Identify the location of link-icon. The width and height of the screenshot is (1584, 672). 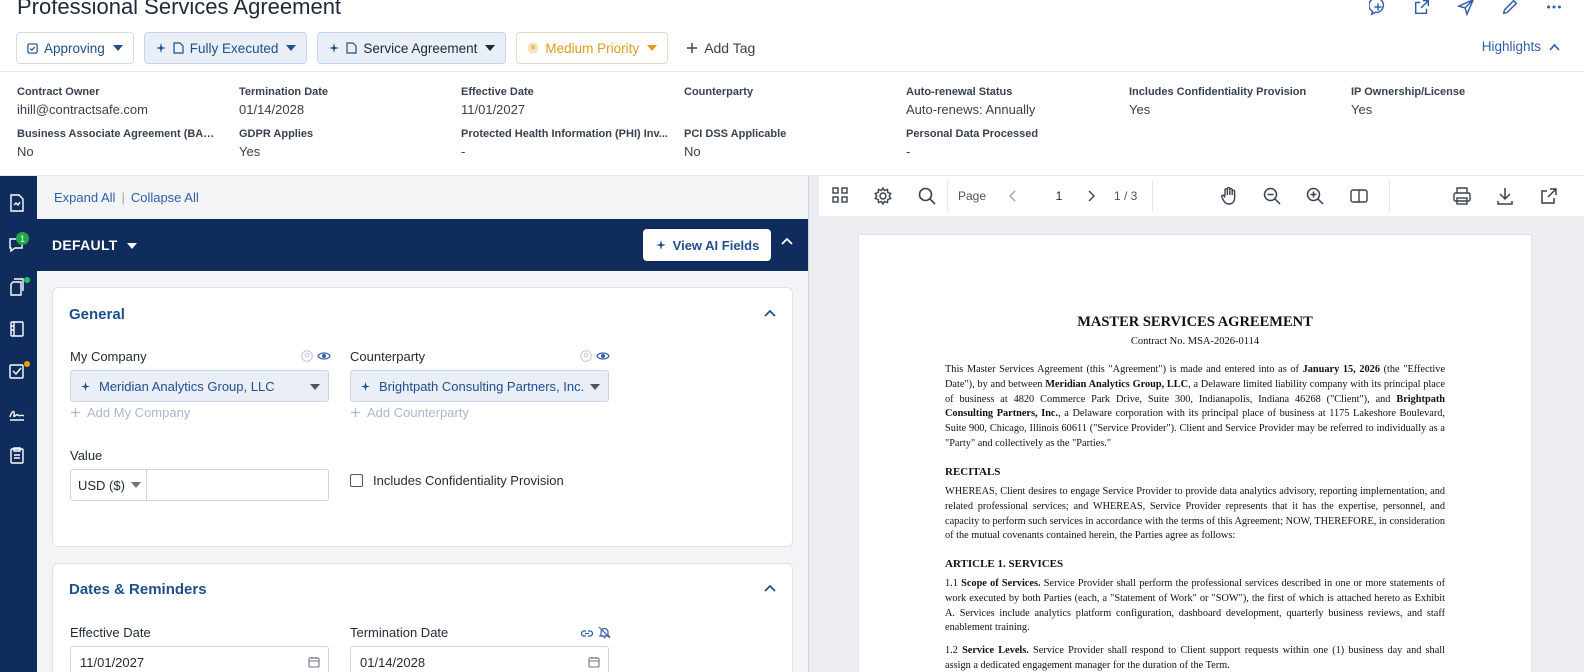
(587, 633).